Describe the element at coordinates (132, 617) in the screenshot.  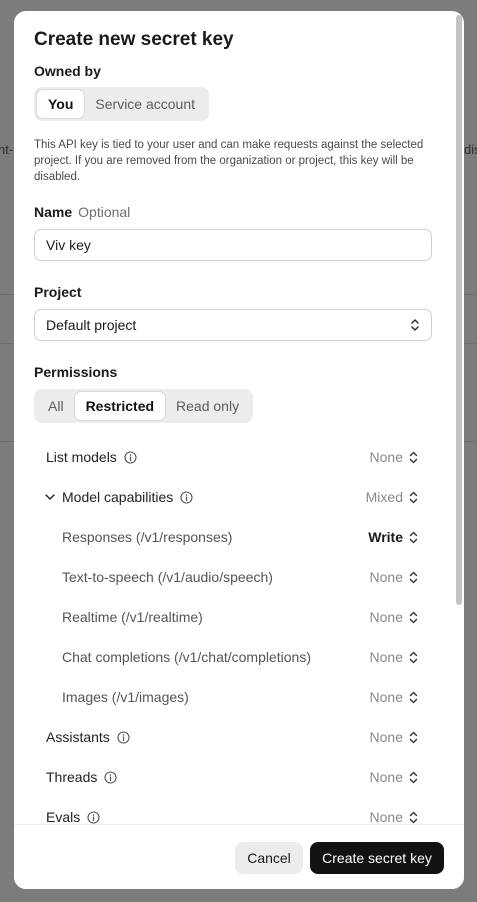
I see `permission-label: Realtime (/v1/realtime)` at that location.